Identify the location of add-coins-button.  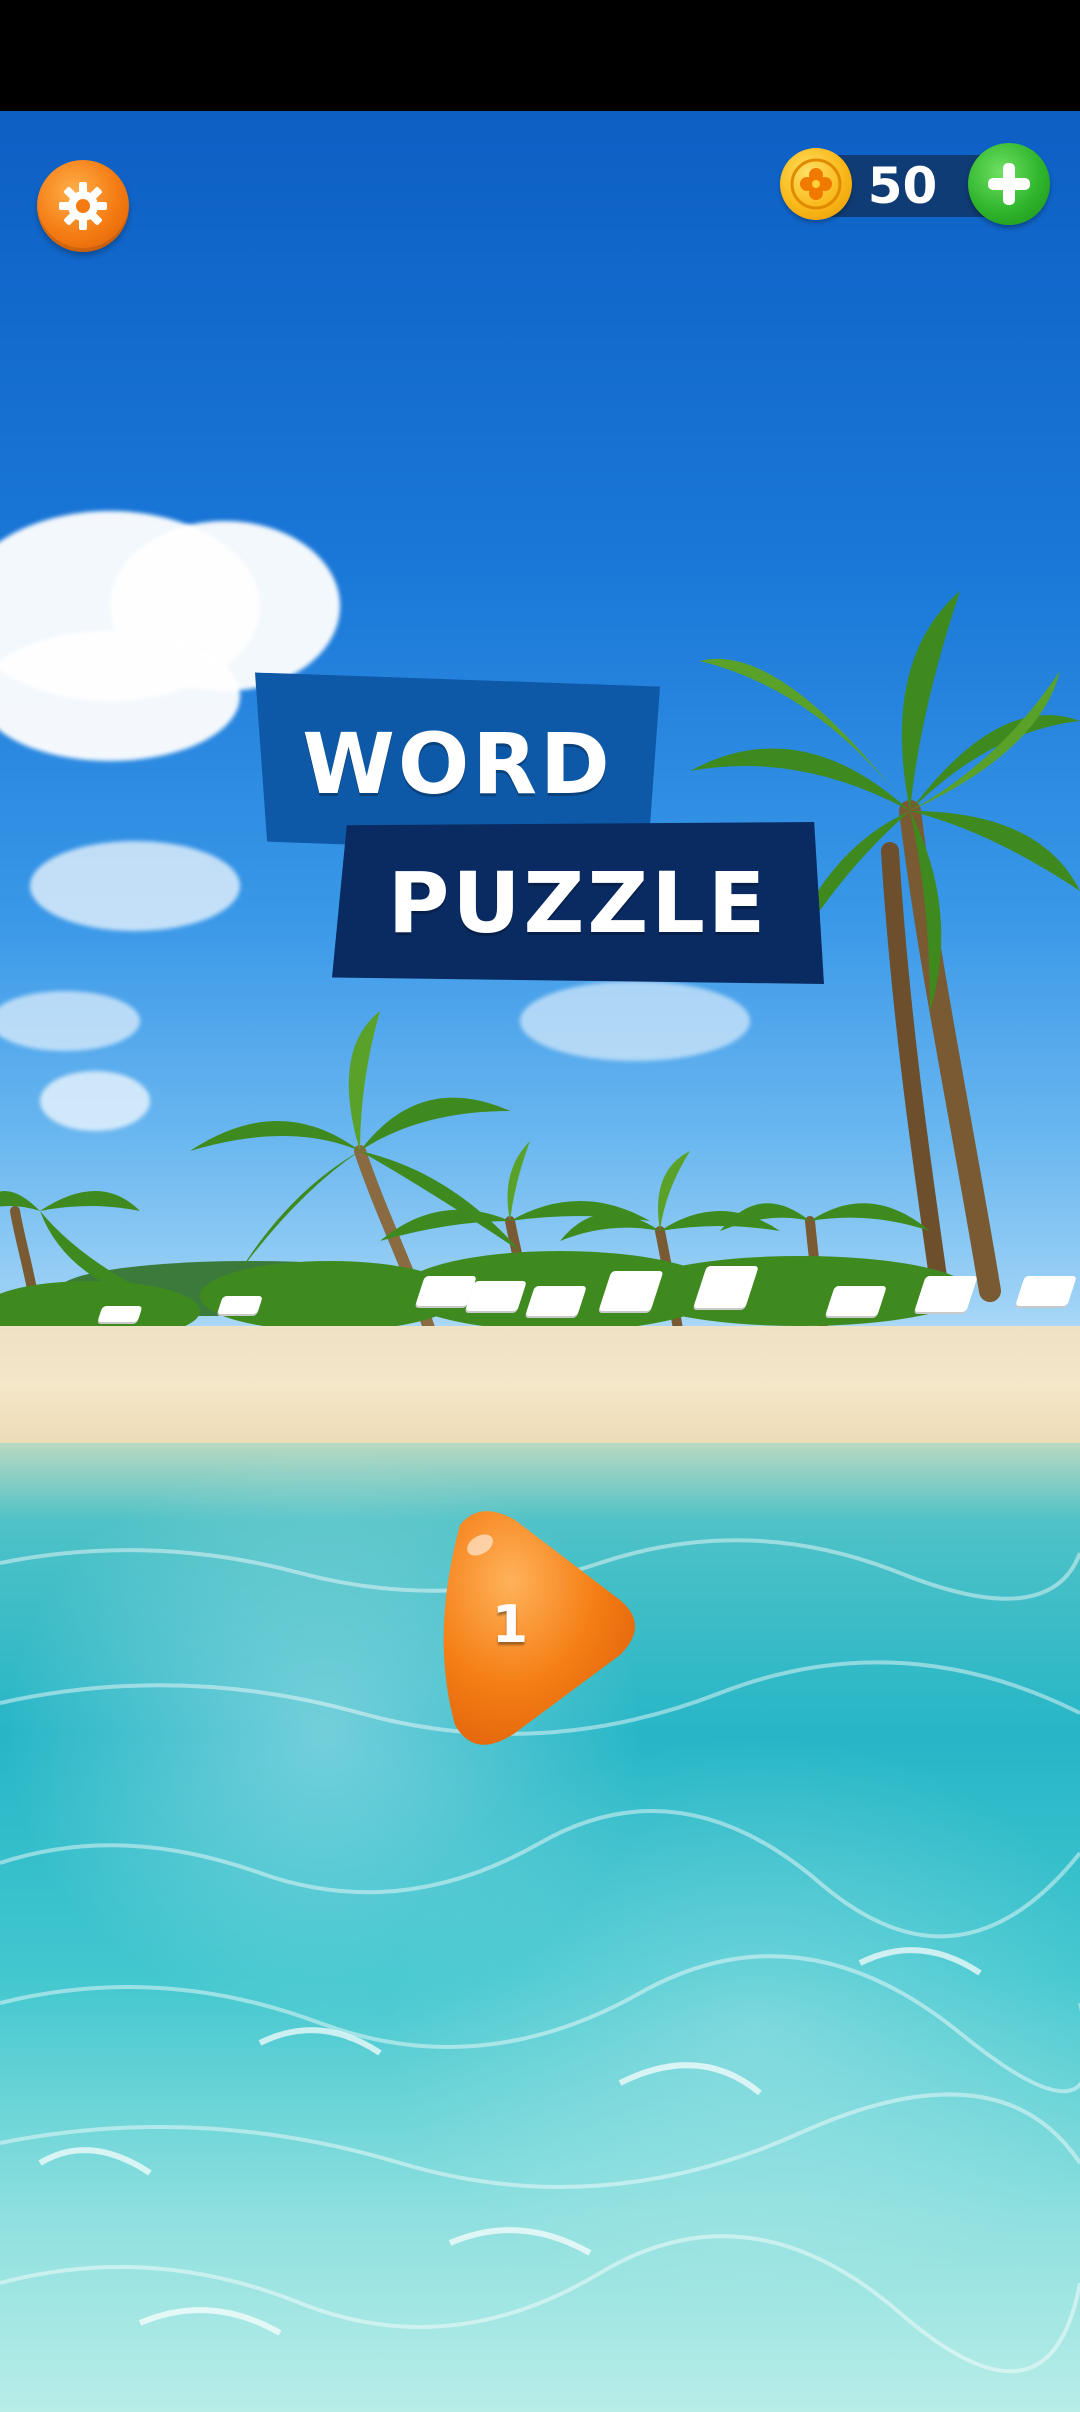
(1009, 184).